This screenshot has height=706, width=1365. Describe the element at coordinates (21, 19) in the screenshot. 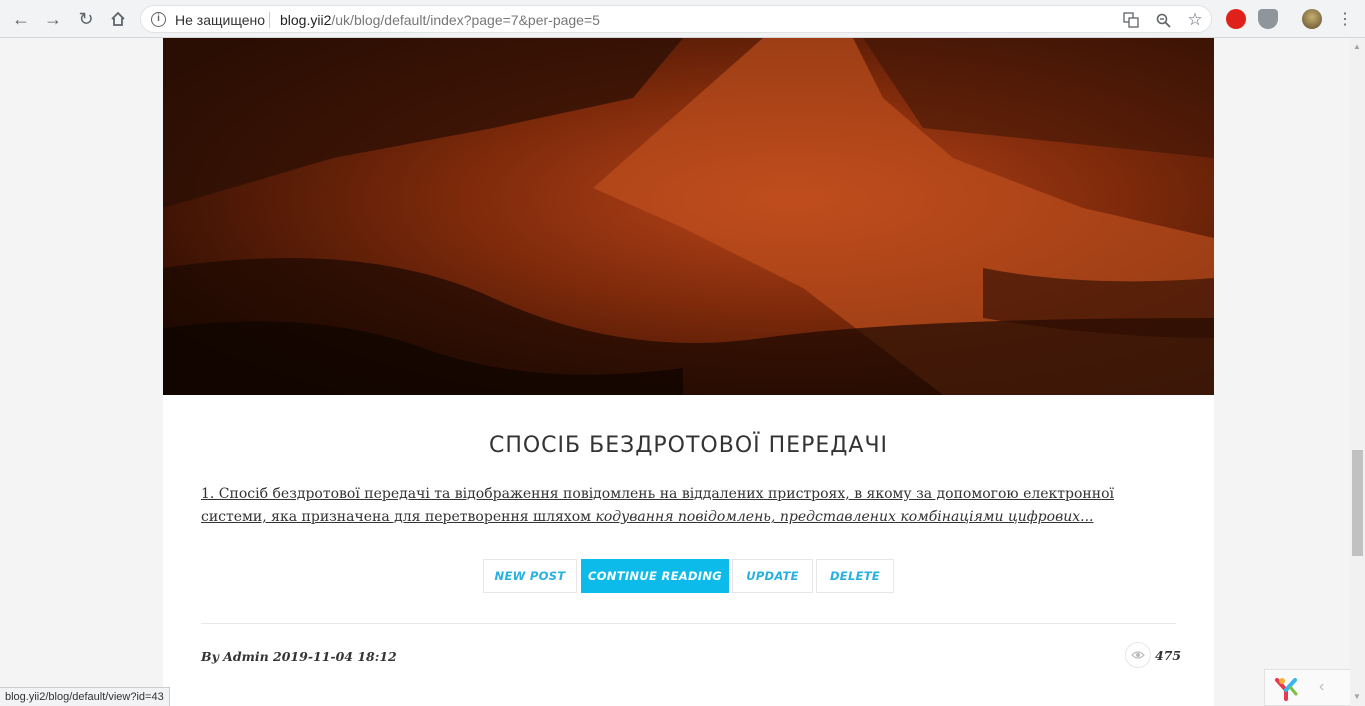

I see `back-icon: ←` at that location.